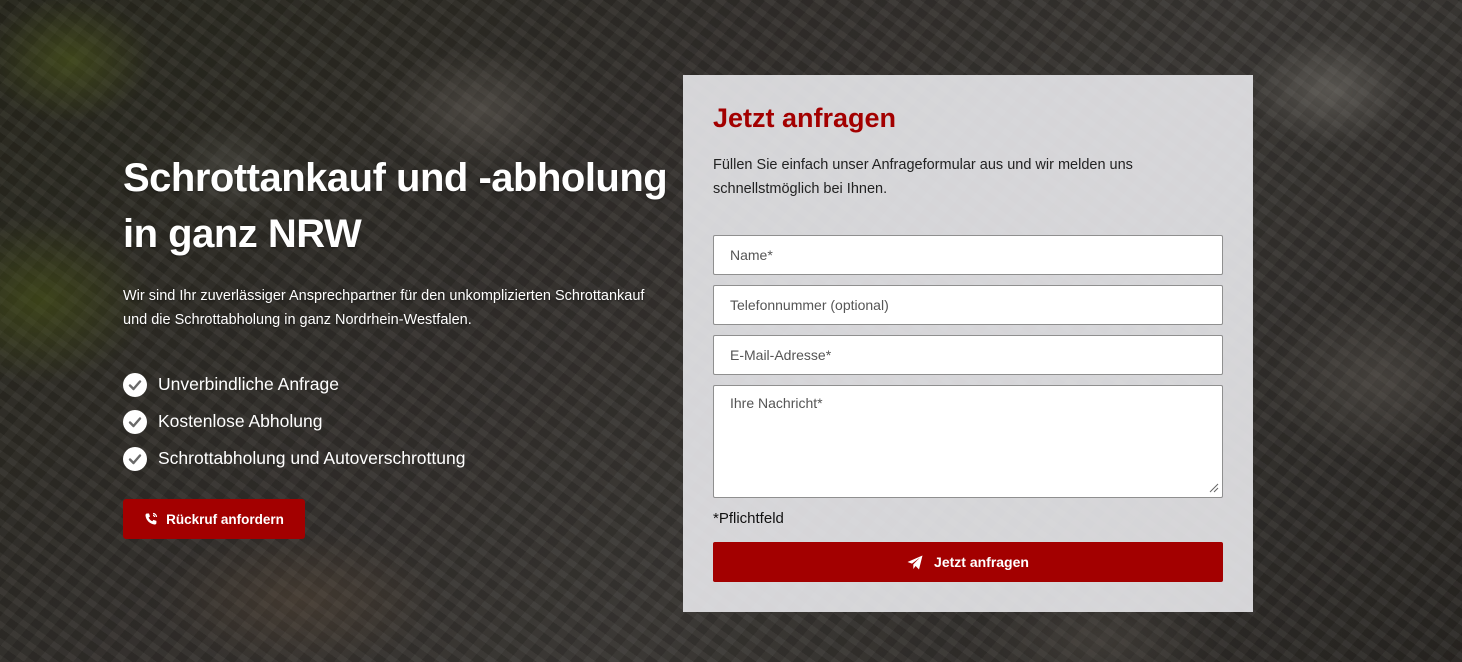 This screenshot has width=1462, height=662. Describe the element at coordinates (395, 178) in the screenshot. I see `hero-title-line1: Schrottankauf und -abholung` at that location.